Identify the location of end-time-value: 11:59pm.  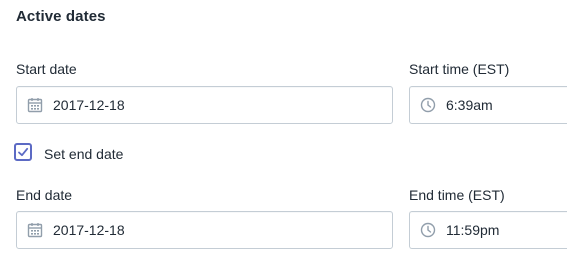
(473, 230).